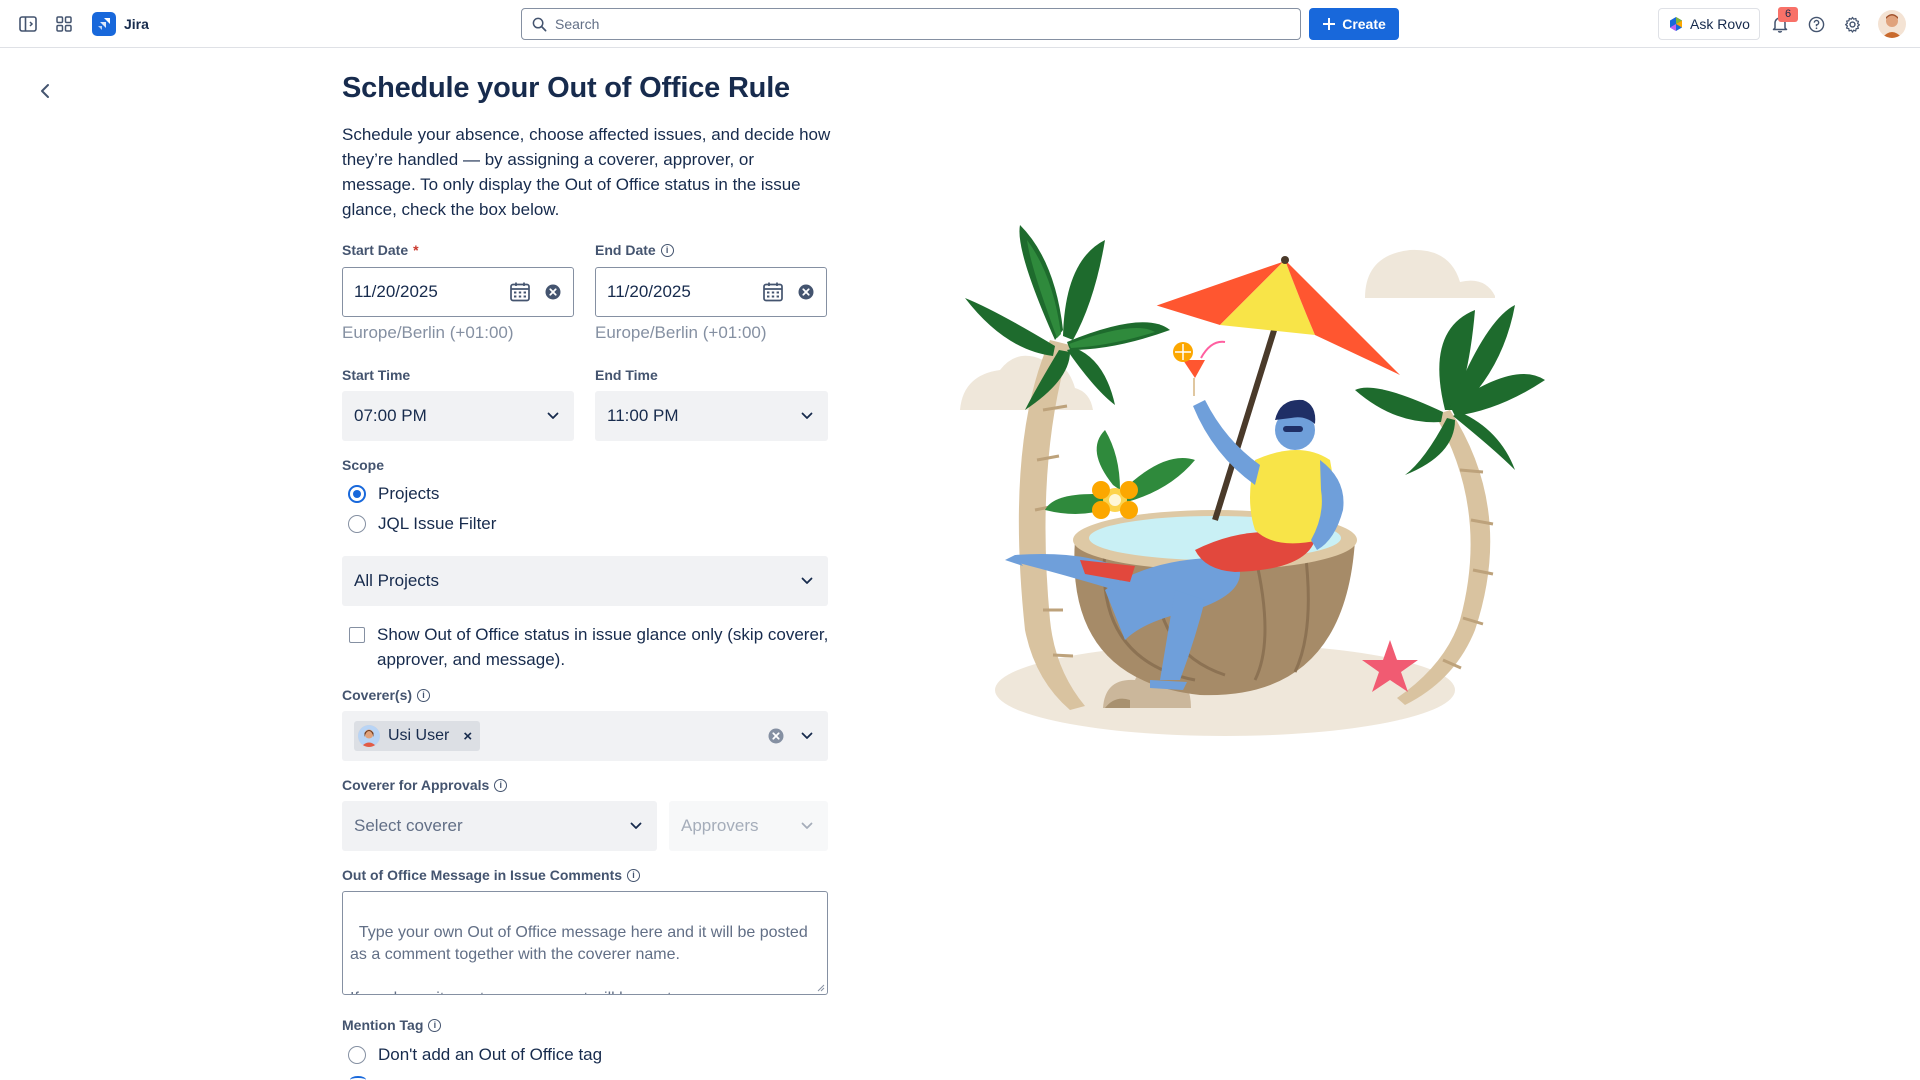 This screenshot has width=1920, height=1080. Describe the element at coordinates (397, 580) in the screenshot. I see `projects-select-value: All Projects` at that location.